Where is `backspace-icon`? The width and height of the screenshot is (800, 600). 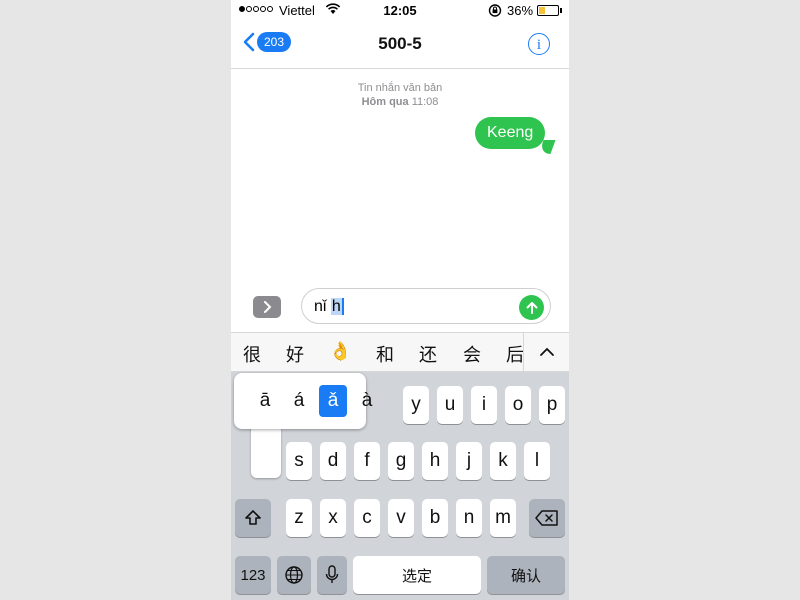
backspace-icon is located at coordinates (546, 518).